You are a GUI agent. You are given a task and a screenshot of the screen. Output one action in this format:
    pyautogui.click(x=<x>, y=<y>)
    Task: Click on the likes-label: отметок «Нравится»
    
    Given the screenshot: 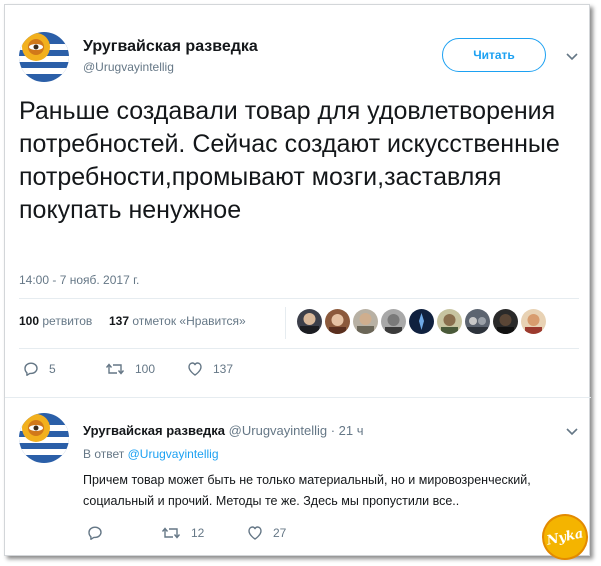 What is the action you would take?
    pyautogui.click(x=188, y=321)
    